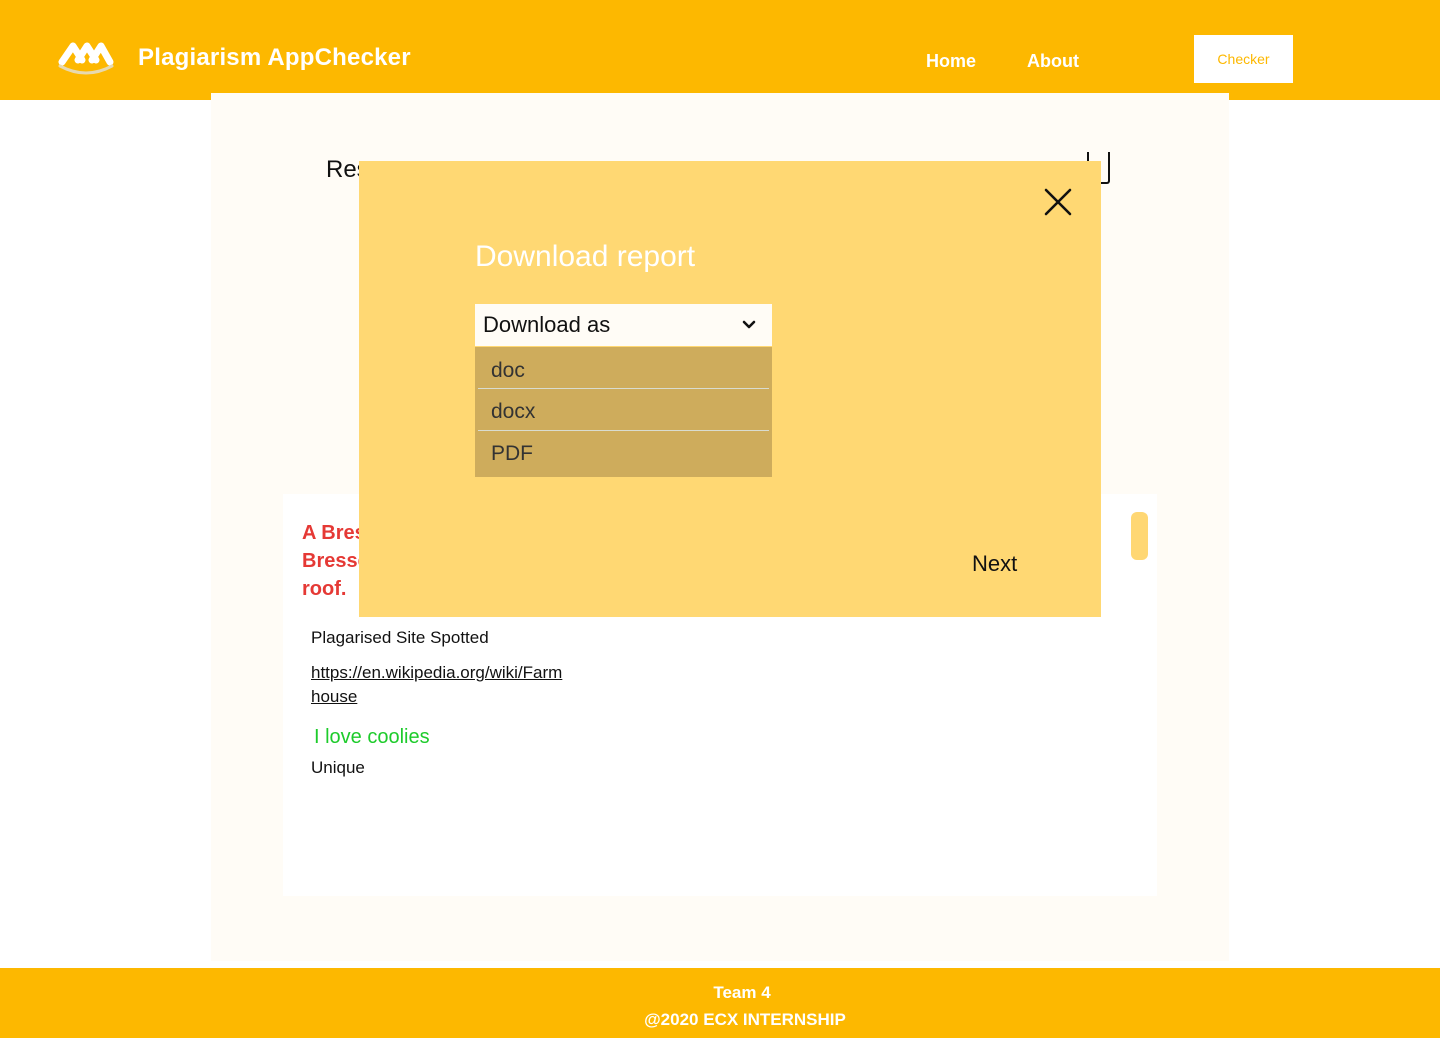 The height and width of the screenshot is (1038, 1440). Describe the element at coordinates (585, 256) in the screenshot. I see `modal-title: Download report` at that location.